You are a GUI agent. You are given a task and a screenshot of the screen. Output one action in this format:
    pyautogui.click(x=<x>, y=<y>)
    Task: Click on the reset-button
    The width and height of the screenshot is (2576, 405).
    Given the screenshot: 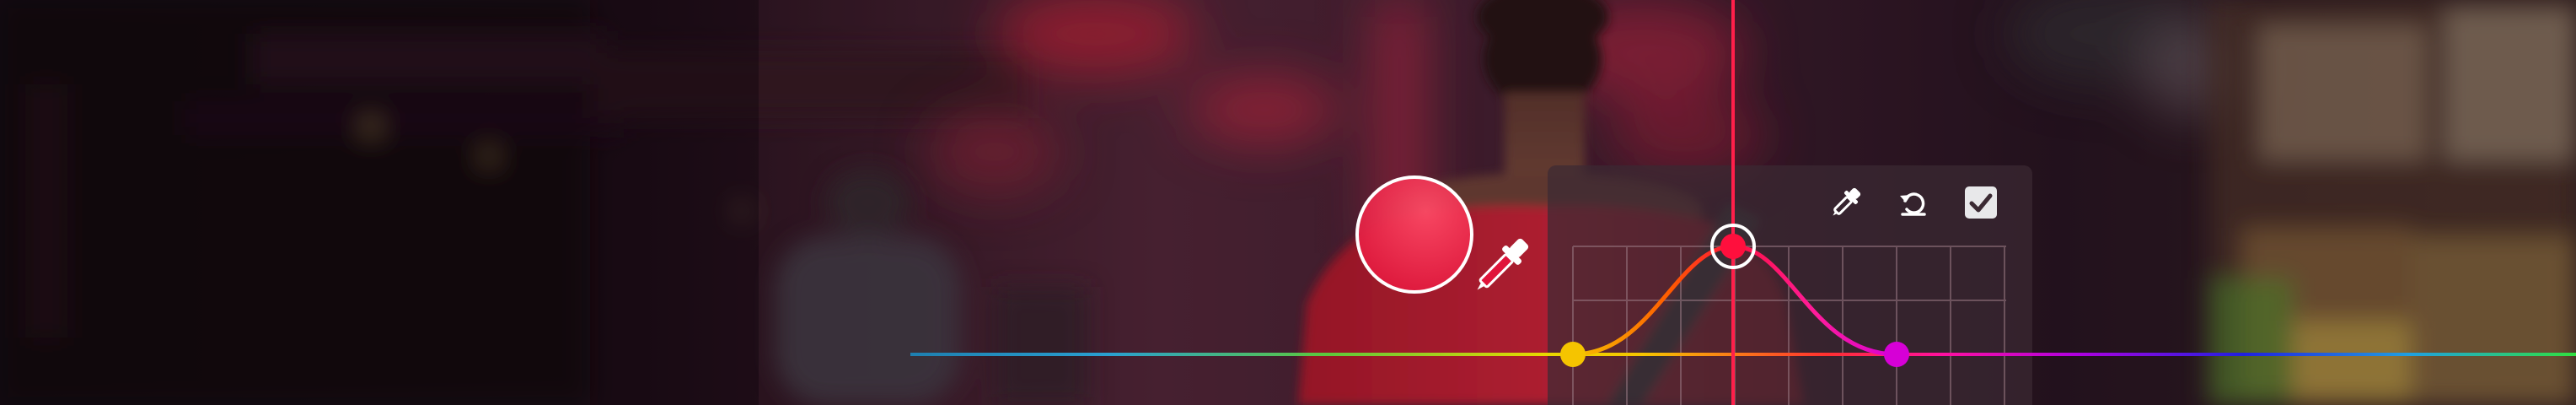 What is the action you would take?
    pyautogui.click(x=1913, y=202)
    